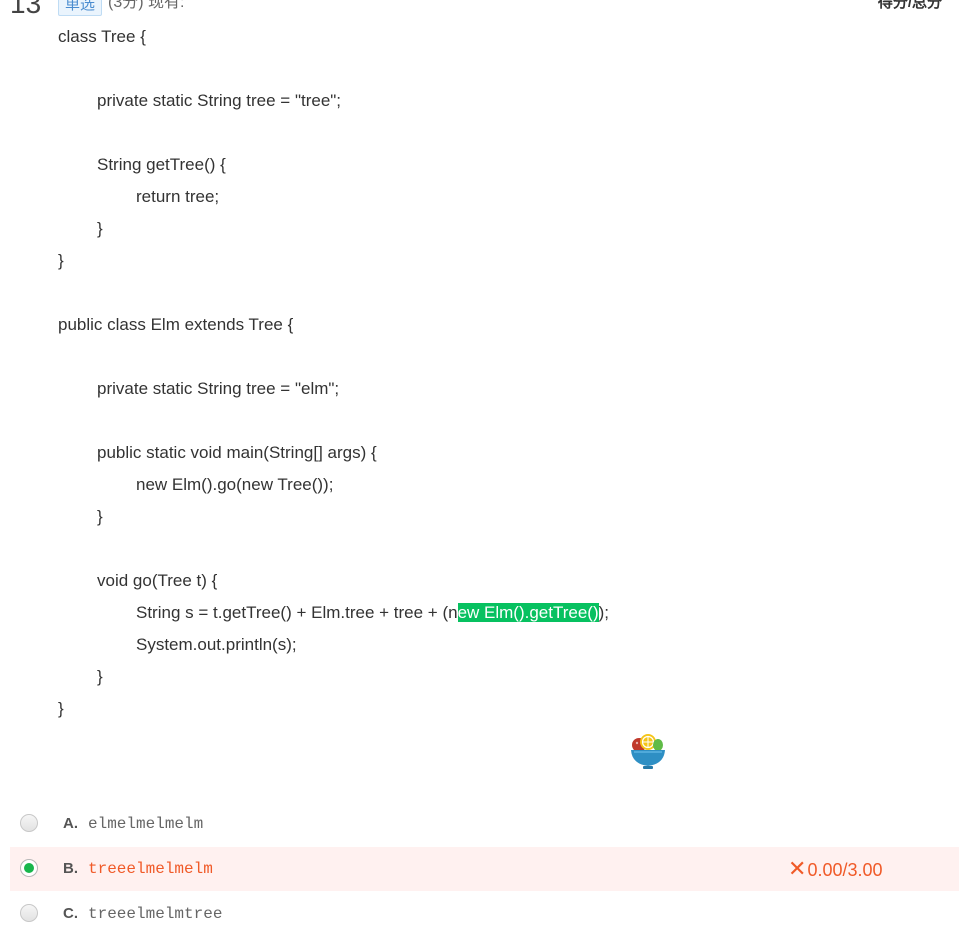 The image size is (959, 939). I want to click on code-text: );, so click(604, 612).